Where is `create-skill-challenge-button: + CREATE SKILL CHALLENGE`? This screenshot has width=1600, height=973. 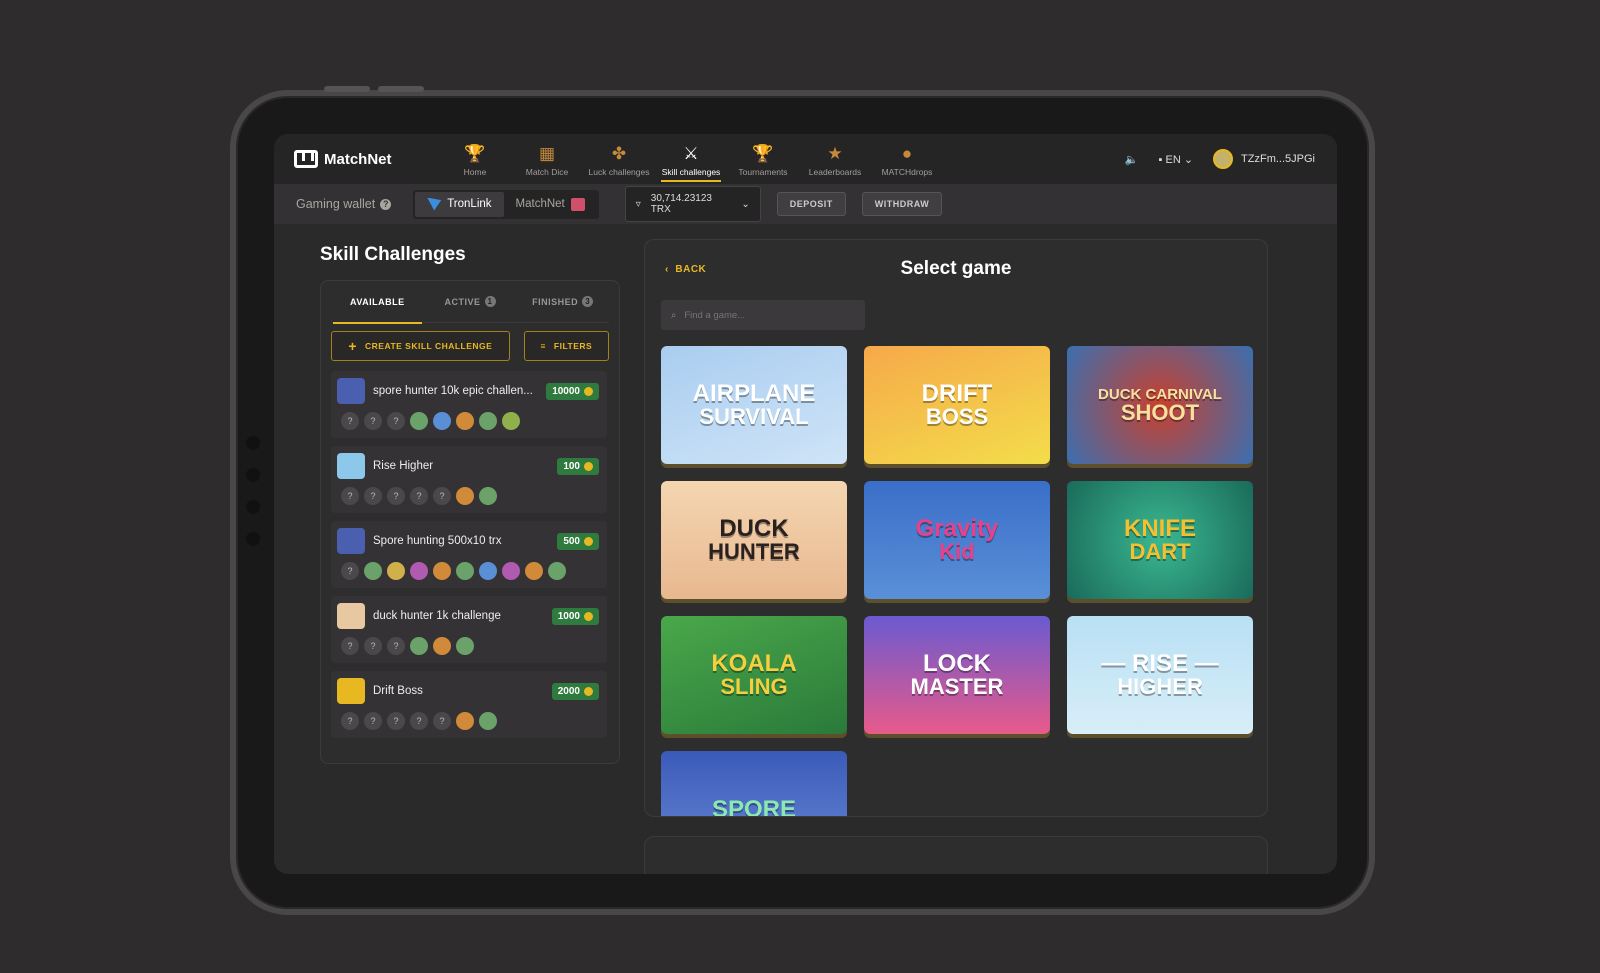
create-skill-challenge-button: + CREATE SKILL CHALLENGE is located at coordinates (420, 346).